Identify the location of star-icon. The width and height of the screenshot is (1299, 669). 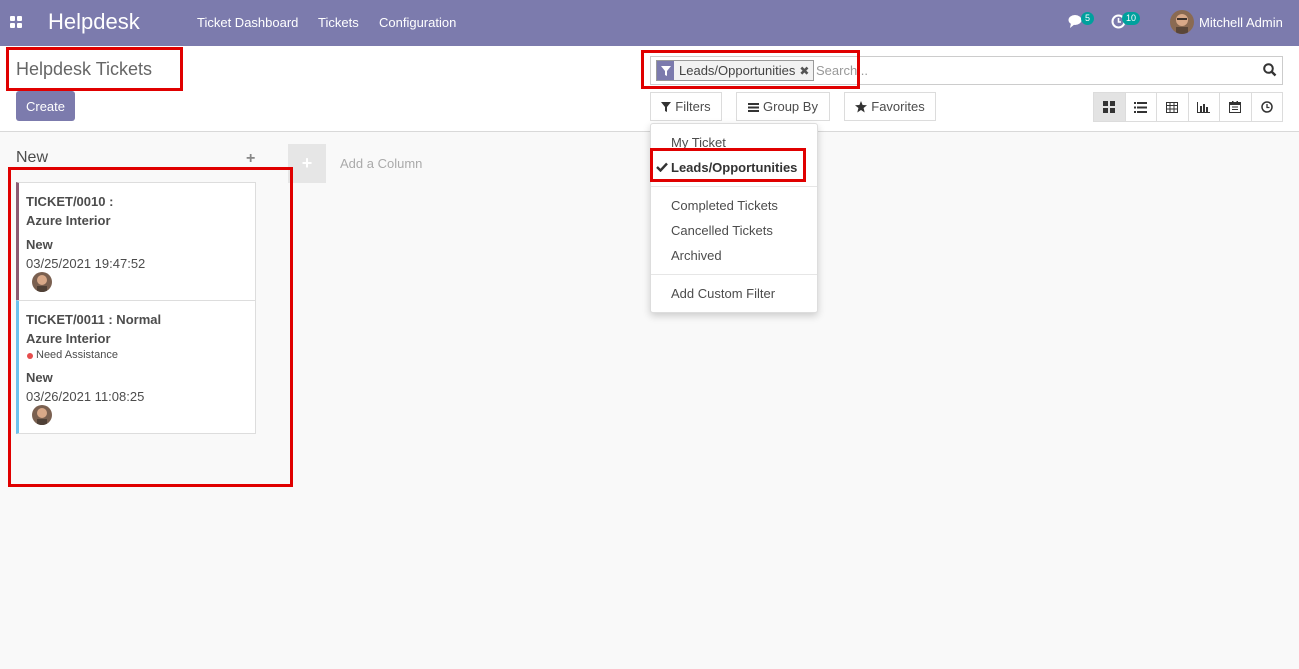
(861, 106).